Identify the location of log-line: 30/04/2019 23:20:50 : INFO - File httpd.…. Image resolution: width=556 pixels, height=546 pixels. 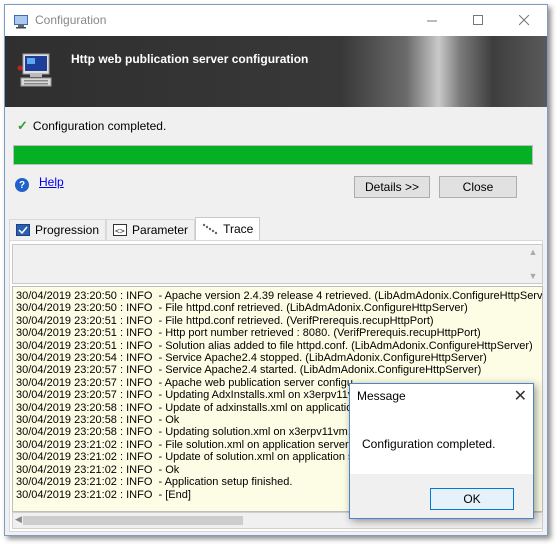
(242, 308).